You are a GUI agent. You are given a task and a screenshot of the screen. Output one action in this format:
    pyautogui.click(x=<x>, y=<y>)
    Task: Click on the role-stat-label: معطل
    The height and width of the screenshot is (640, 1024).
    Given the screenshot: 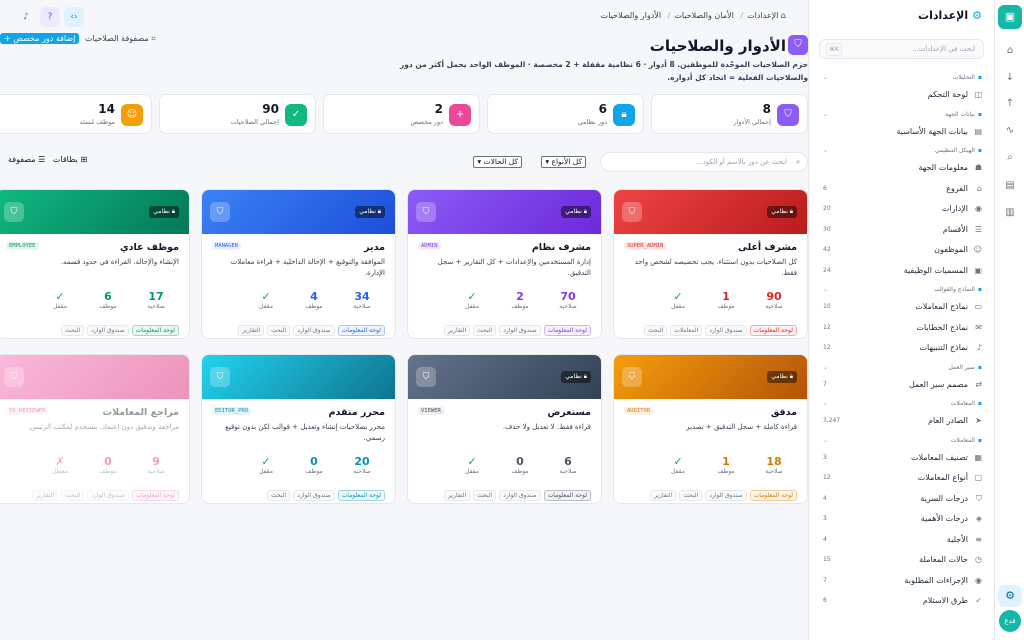 What is the action you would take?
    pyautogui.click(x=60, y=471)
    